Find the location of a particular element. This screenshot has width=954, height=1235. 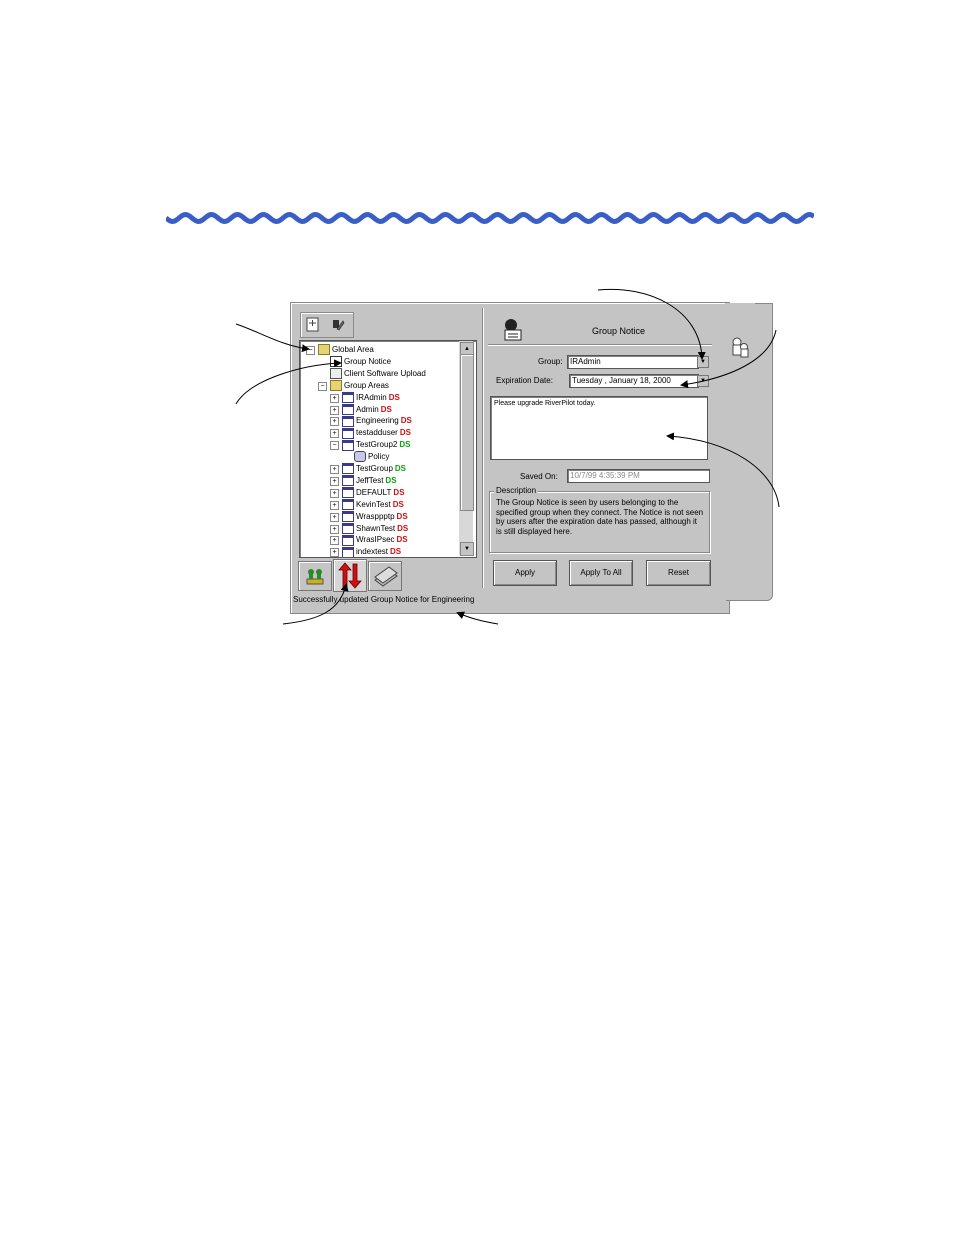

tree-item: TestGroup DS is located at coordinates (374, 469).